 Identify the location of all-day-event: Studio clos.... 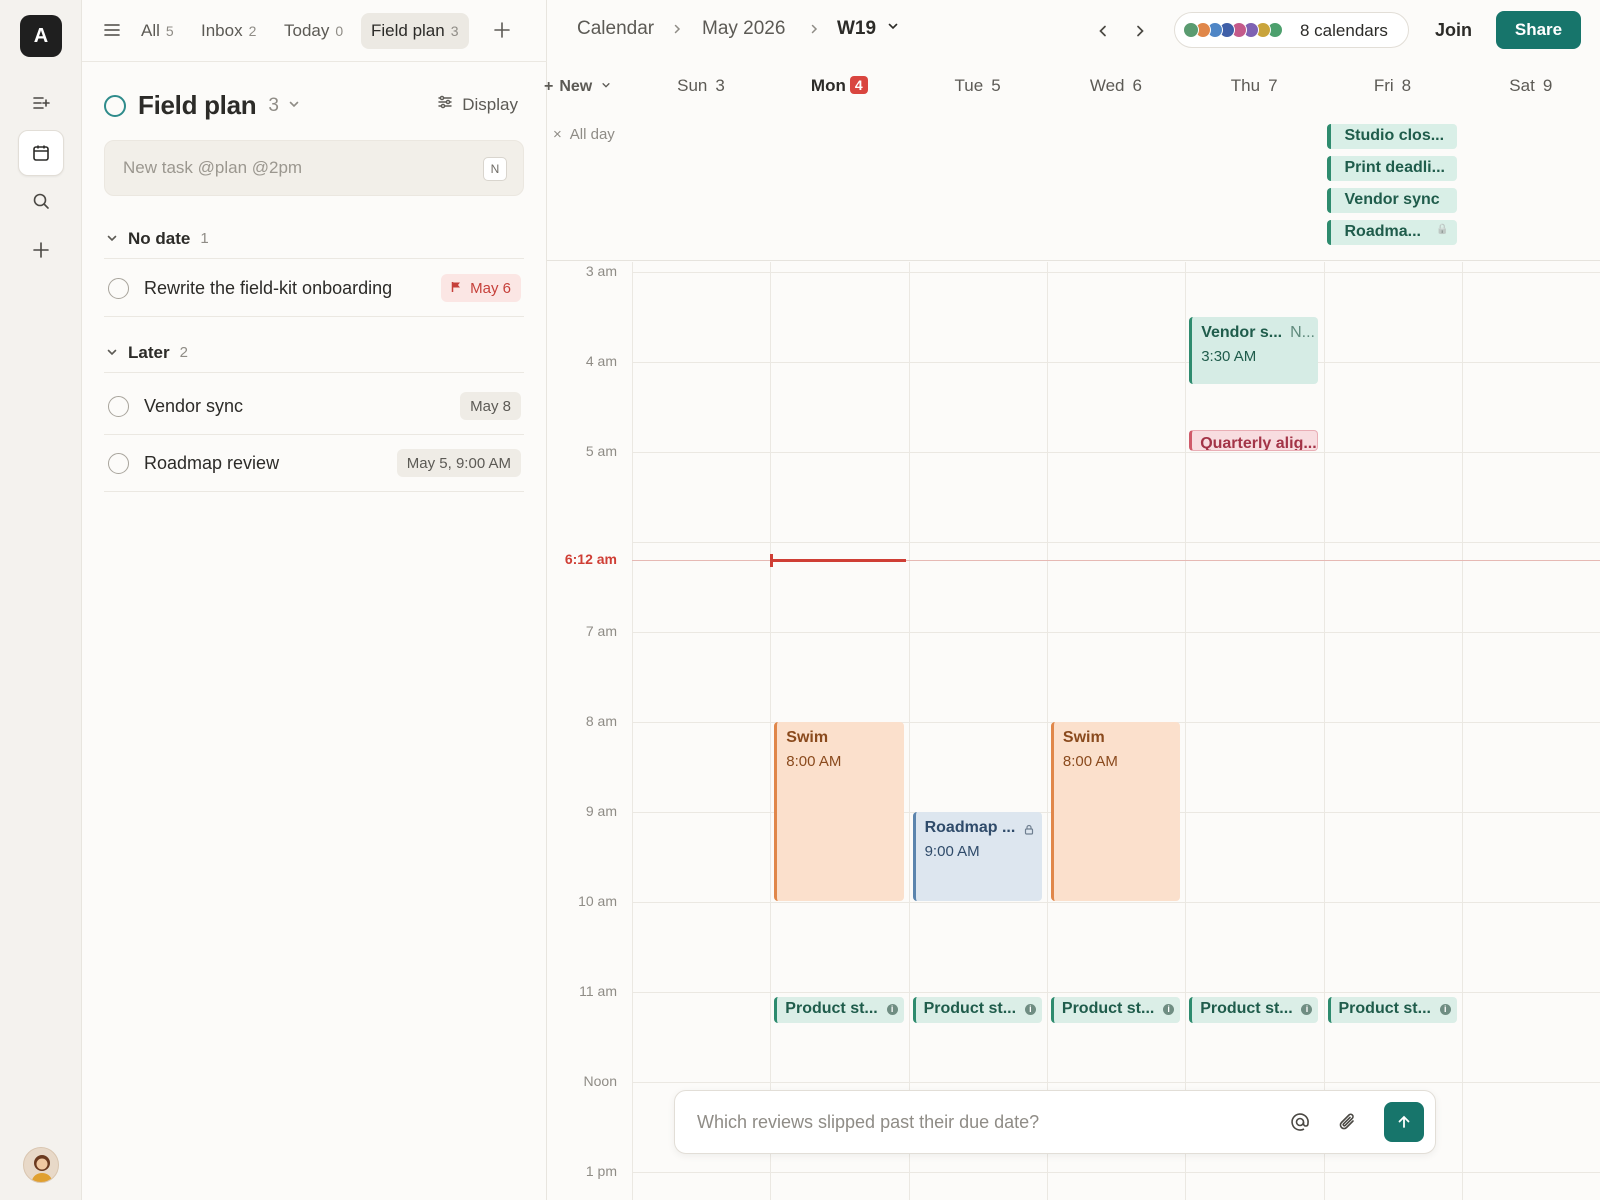
(1391, 136).